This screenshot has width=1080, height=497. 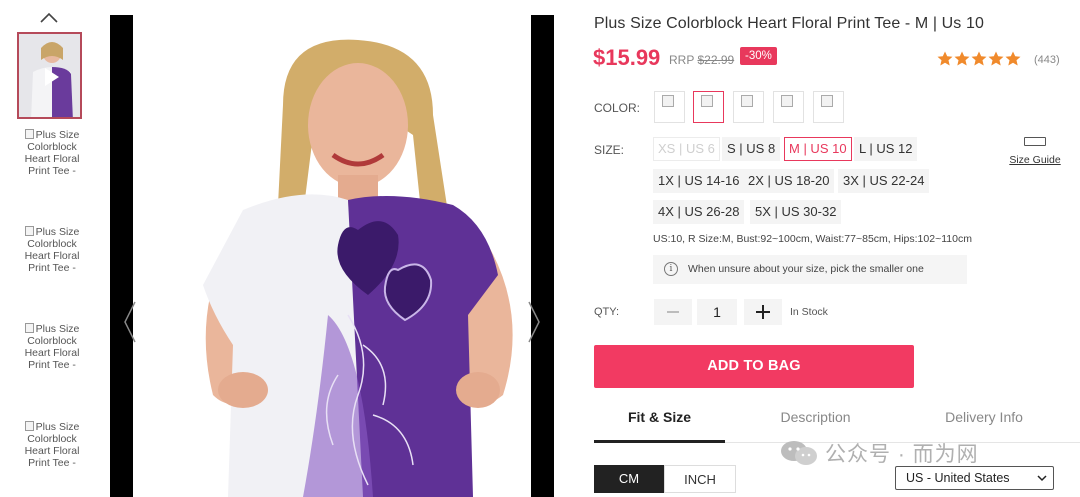 I want to click on rrp-value: $22.99, so click(x=716, y=60).